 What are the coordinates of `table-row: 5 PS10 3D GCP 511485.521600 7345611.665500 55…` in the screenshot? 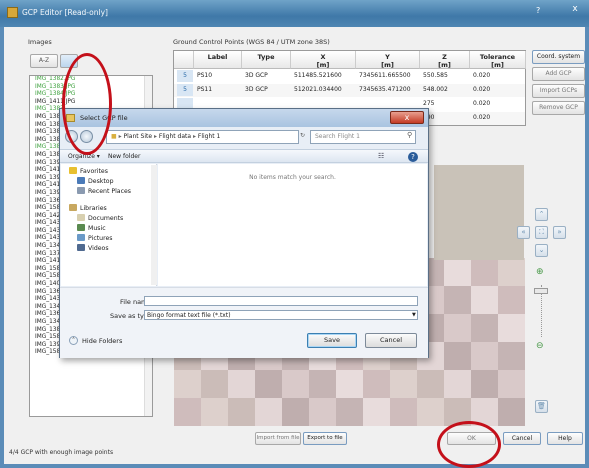 It's located at (349, 76).